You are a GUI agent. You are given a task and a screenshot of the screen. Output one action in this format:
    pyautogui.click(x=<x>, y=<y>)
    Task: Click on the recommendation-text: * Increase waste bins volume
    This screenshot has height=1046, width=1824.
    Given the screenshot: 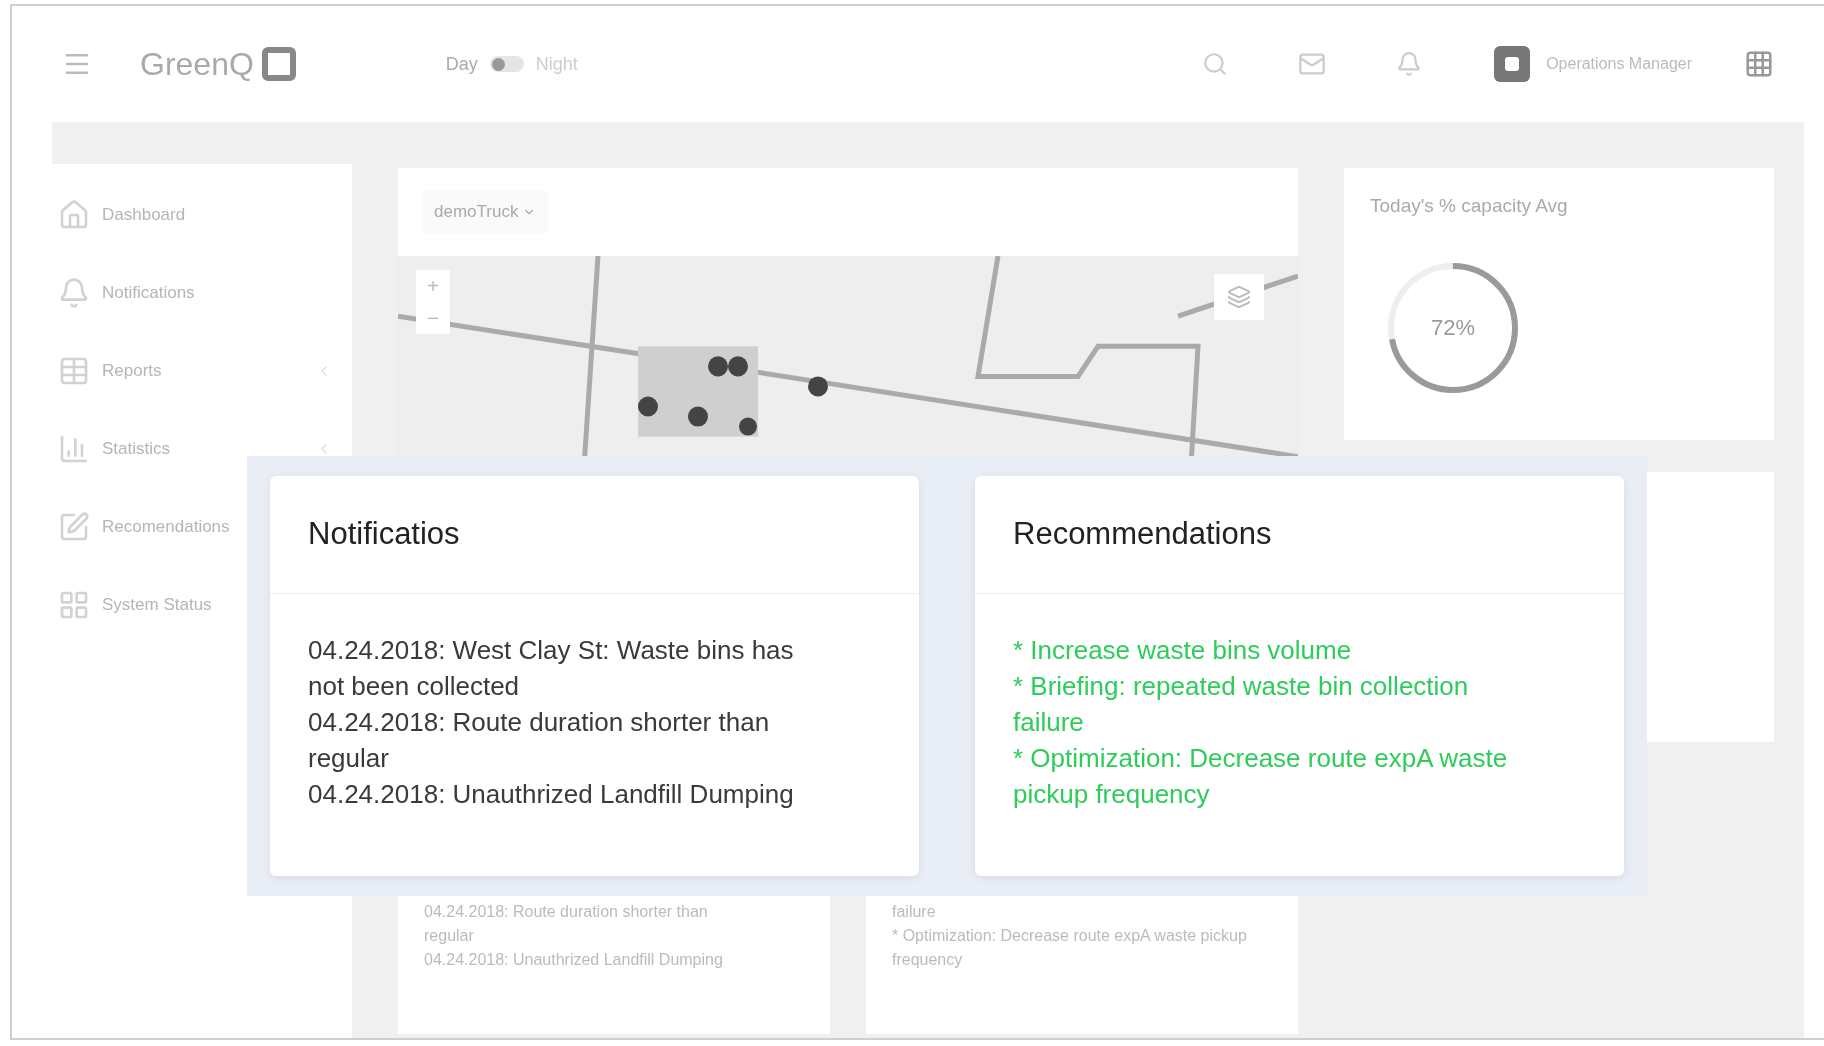 What is the action you would take?
    pyautogui.click(x=1183, y=650)
    